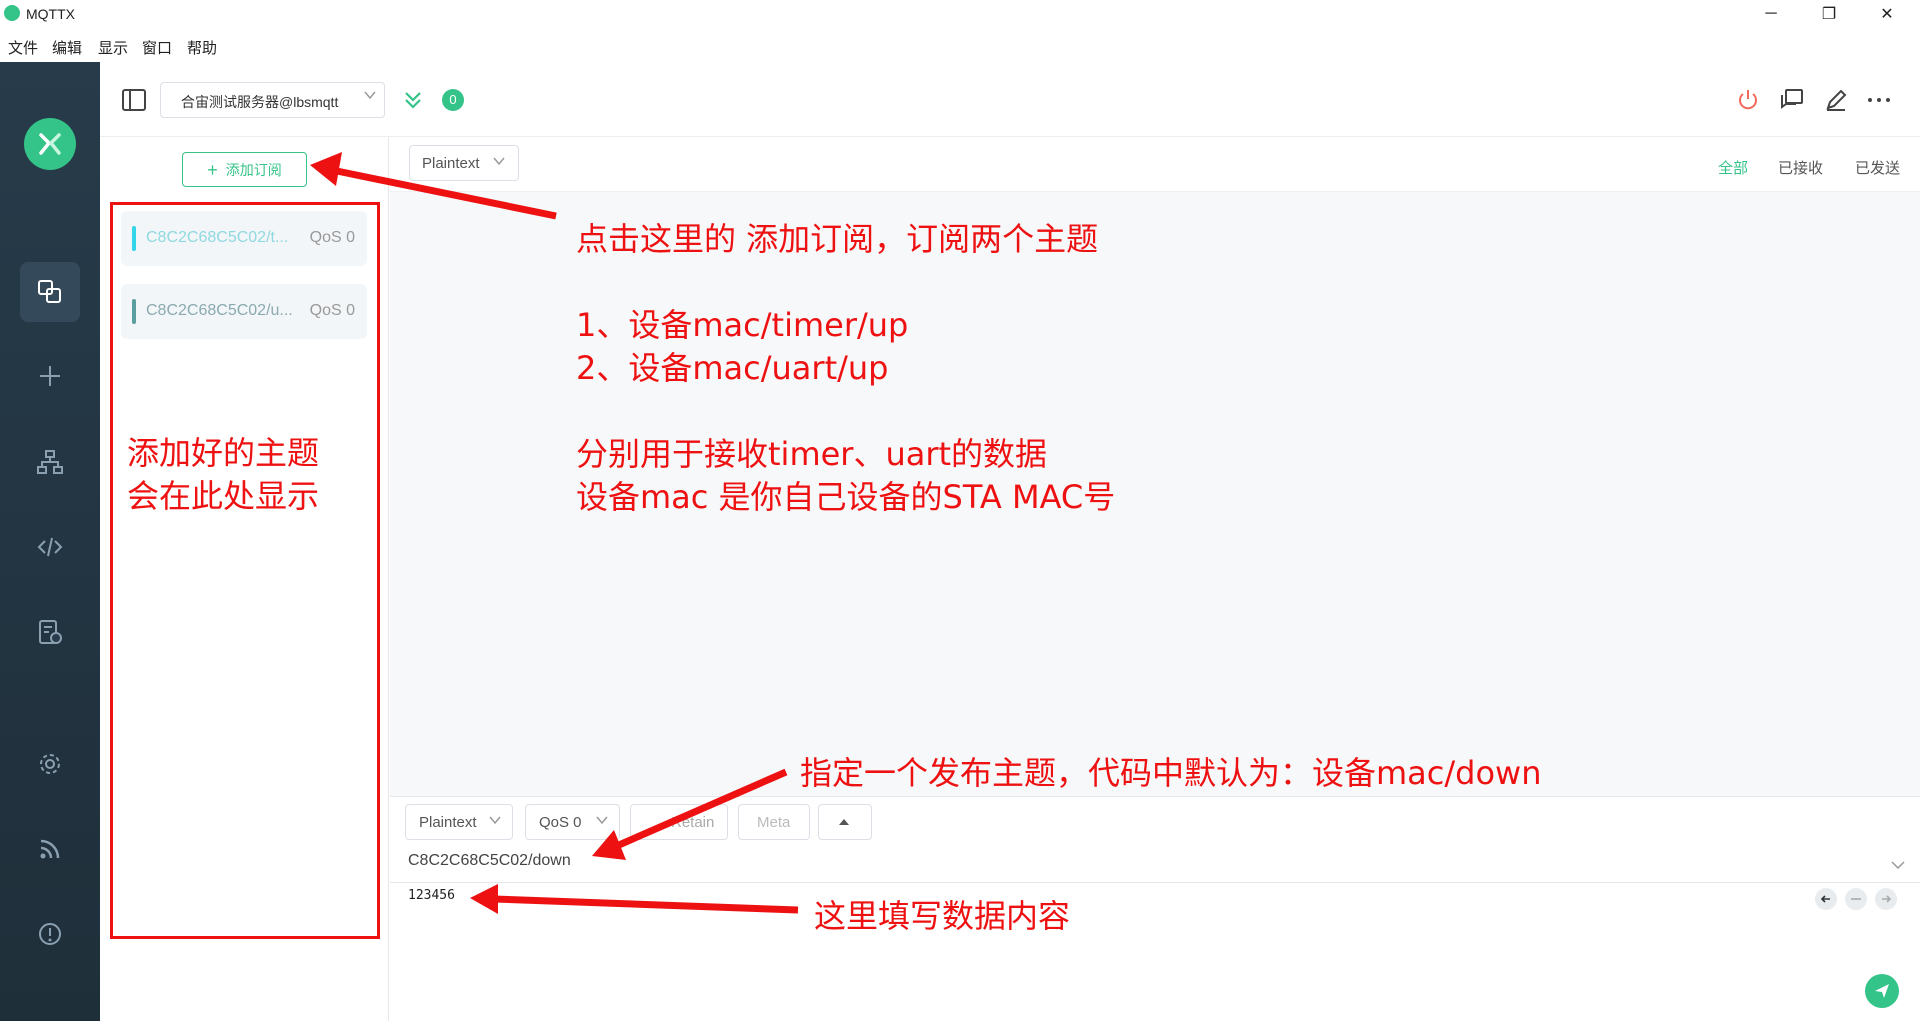 This screenshot has height=1021, width=1920. I want to click on arrow-to-payload, so click(646, 904).